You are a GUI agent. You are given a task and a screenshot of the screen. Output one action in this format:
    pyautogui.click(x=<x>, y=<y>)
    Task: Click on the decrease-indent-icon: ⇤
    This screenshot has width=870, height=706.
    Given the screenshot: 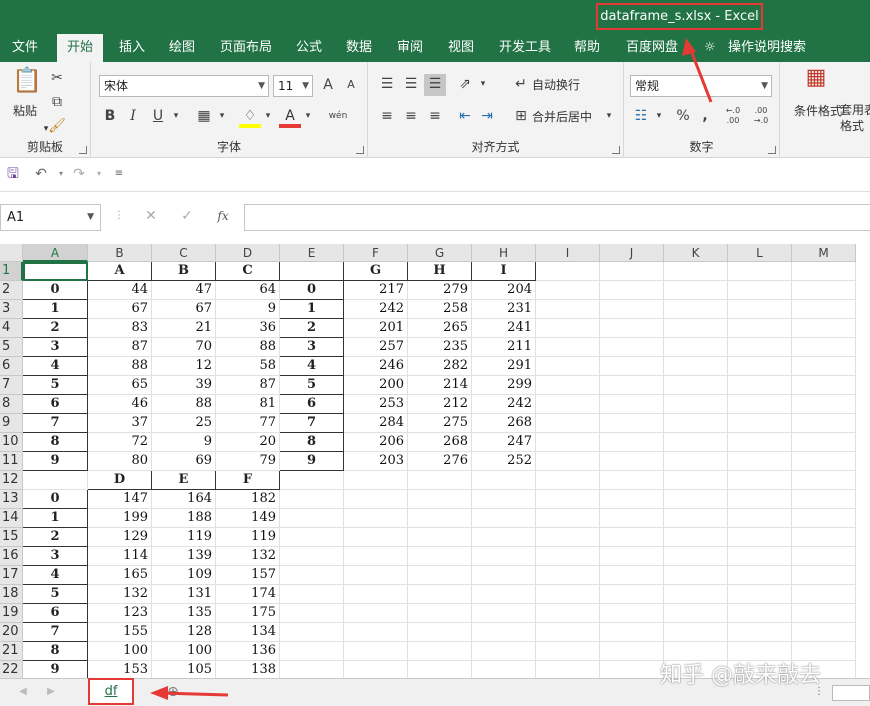 What is the action you would take?
    pyautogui.click(x=465, y=117)
    